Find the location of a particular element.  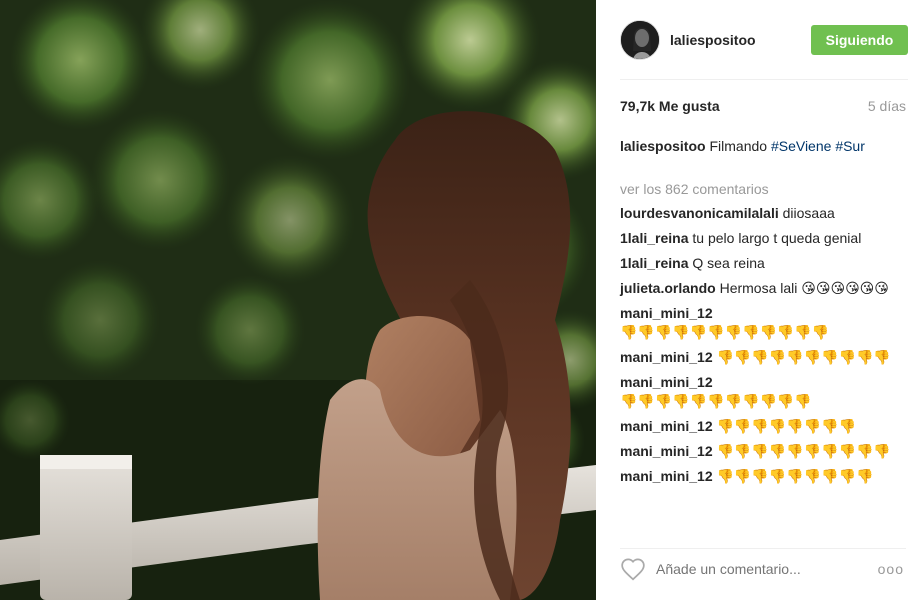

comment-username: julieta.orlando is located at coordinates (668, 288).